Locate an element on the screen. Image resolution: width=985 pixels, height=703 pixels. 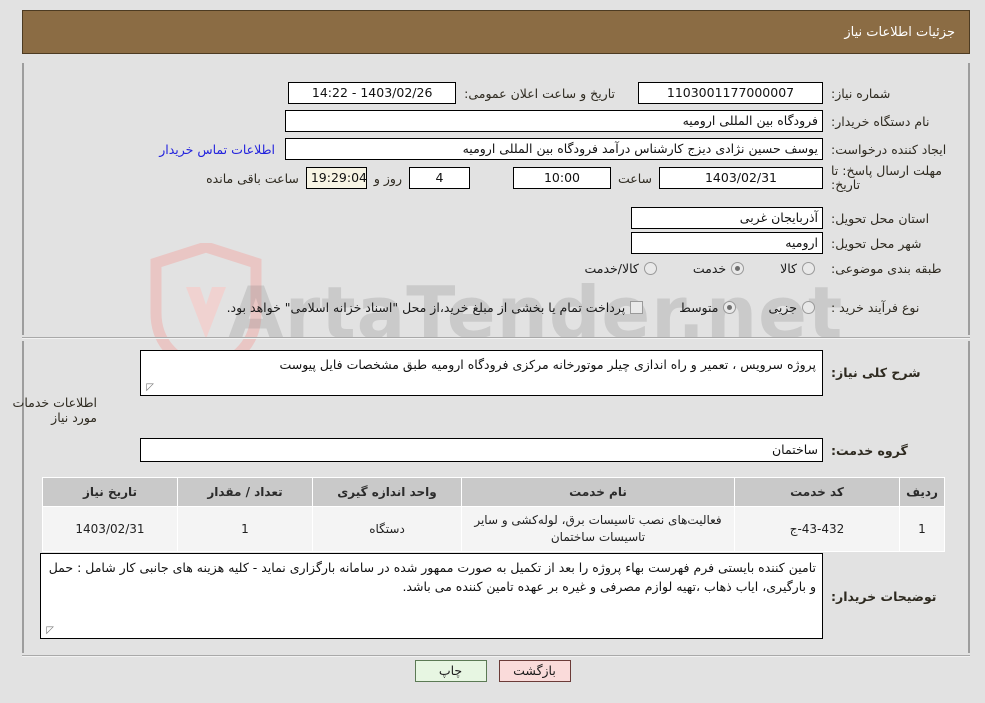
page-title: جزئیات اطلاعات نیاز is located at coordinates (899, 32).